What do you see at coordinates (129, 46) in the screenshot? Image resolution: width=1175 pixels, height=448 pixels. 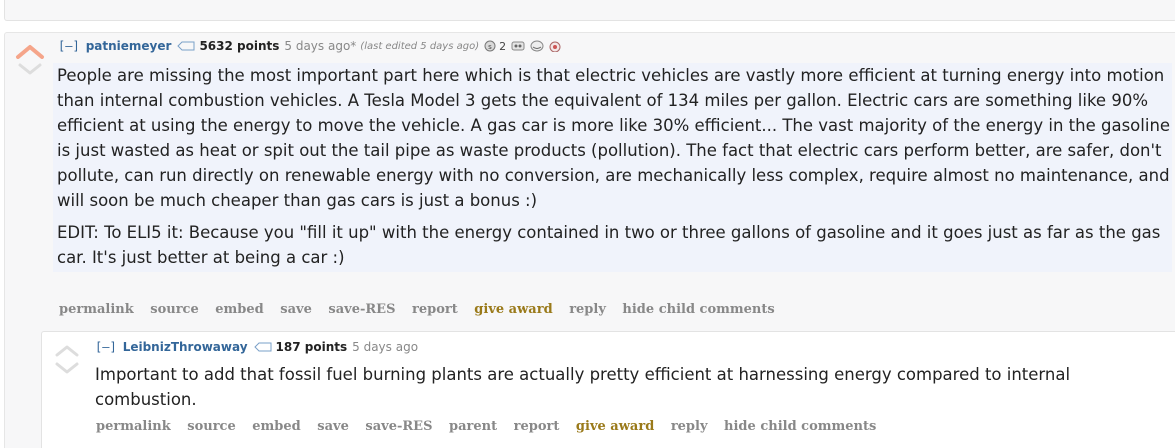 I see `author-link: patniemeyer` at bounding box center [129, 46].